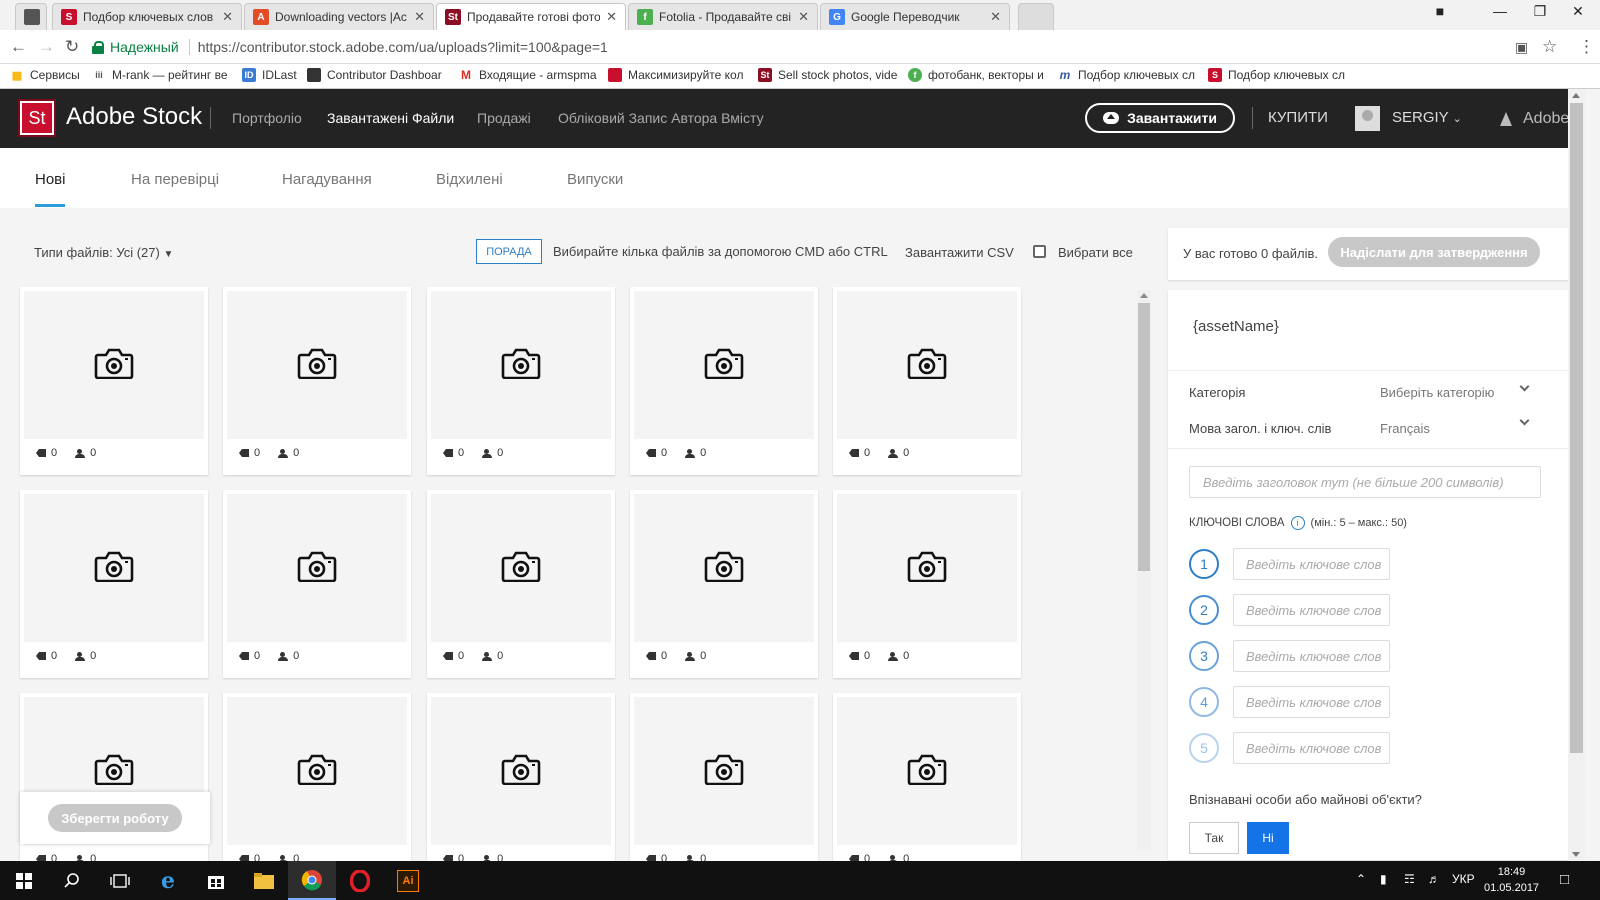 The height and width of the screenshot is (900, 1600). I want to click on tab-reminders: Нагадування, so click(327, 179).